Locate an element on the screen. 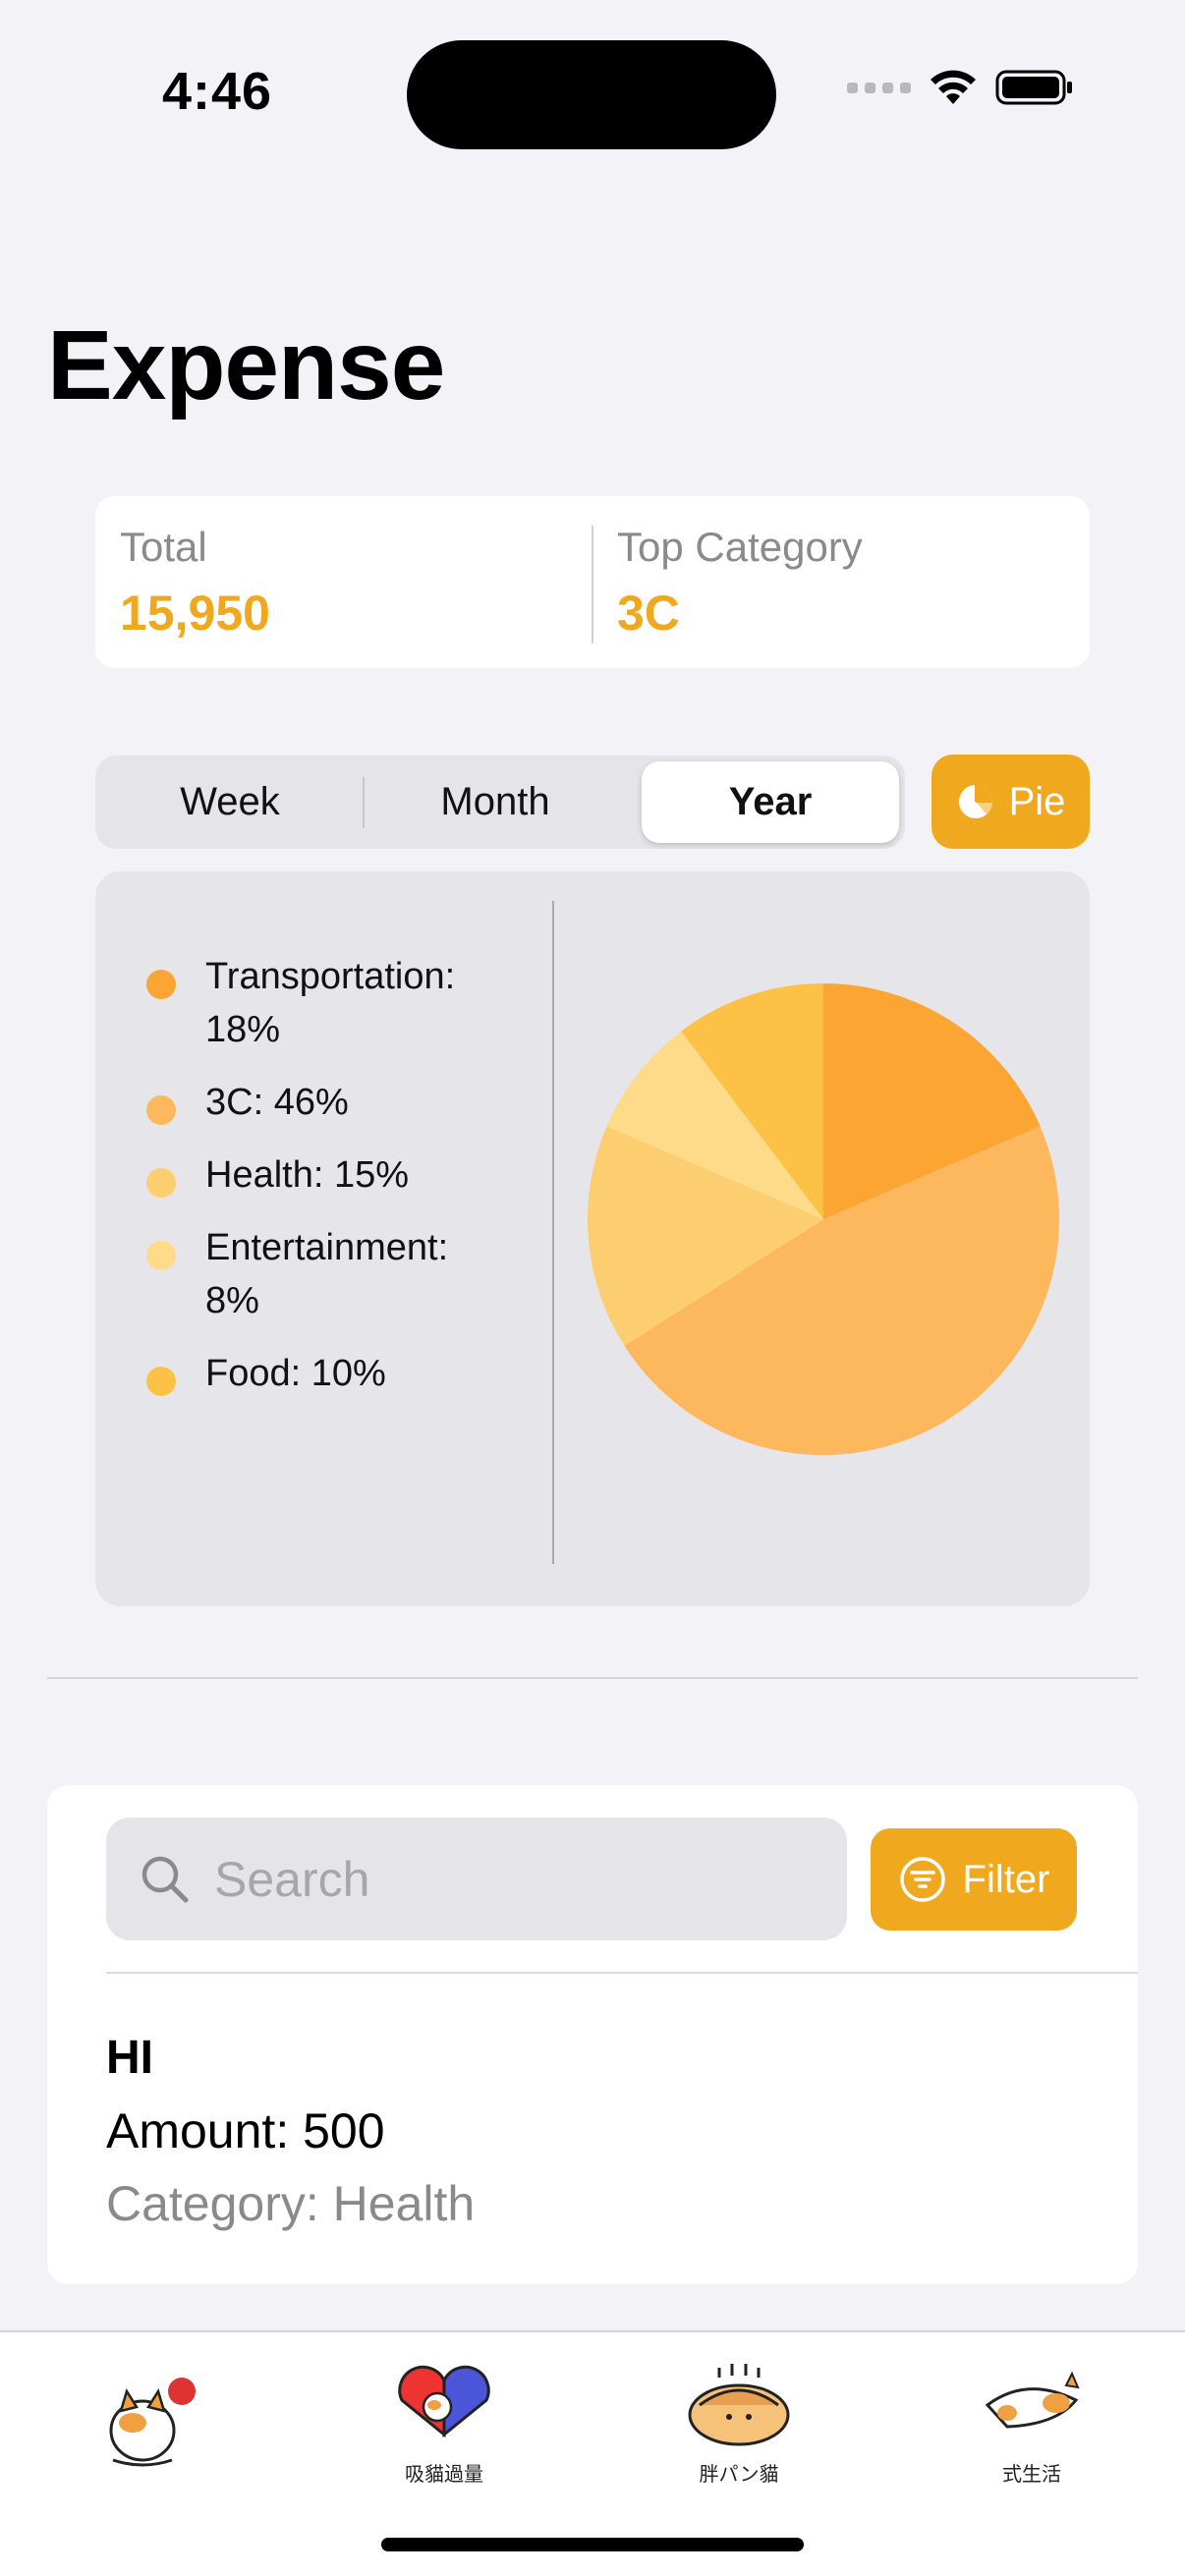  bread-cat-sticker-icon is located at coordinates (739, 2404).